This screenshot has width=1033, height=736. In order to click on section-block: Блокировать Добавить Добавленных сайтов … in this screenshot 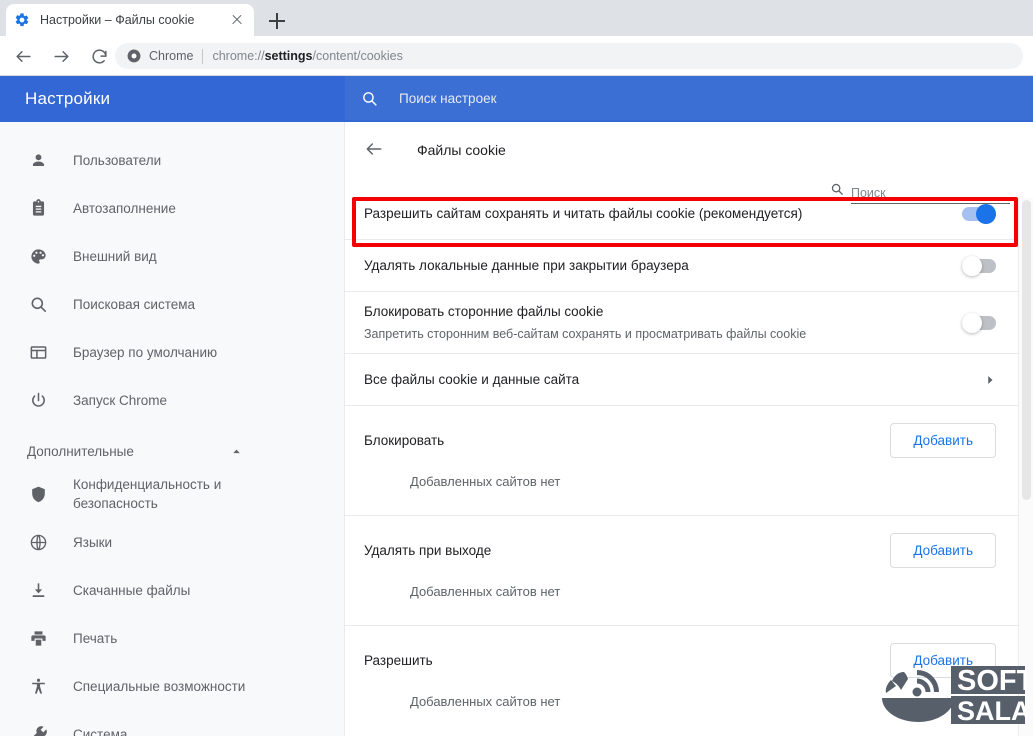, I will do `click(681, 460)`.